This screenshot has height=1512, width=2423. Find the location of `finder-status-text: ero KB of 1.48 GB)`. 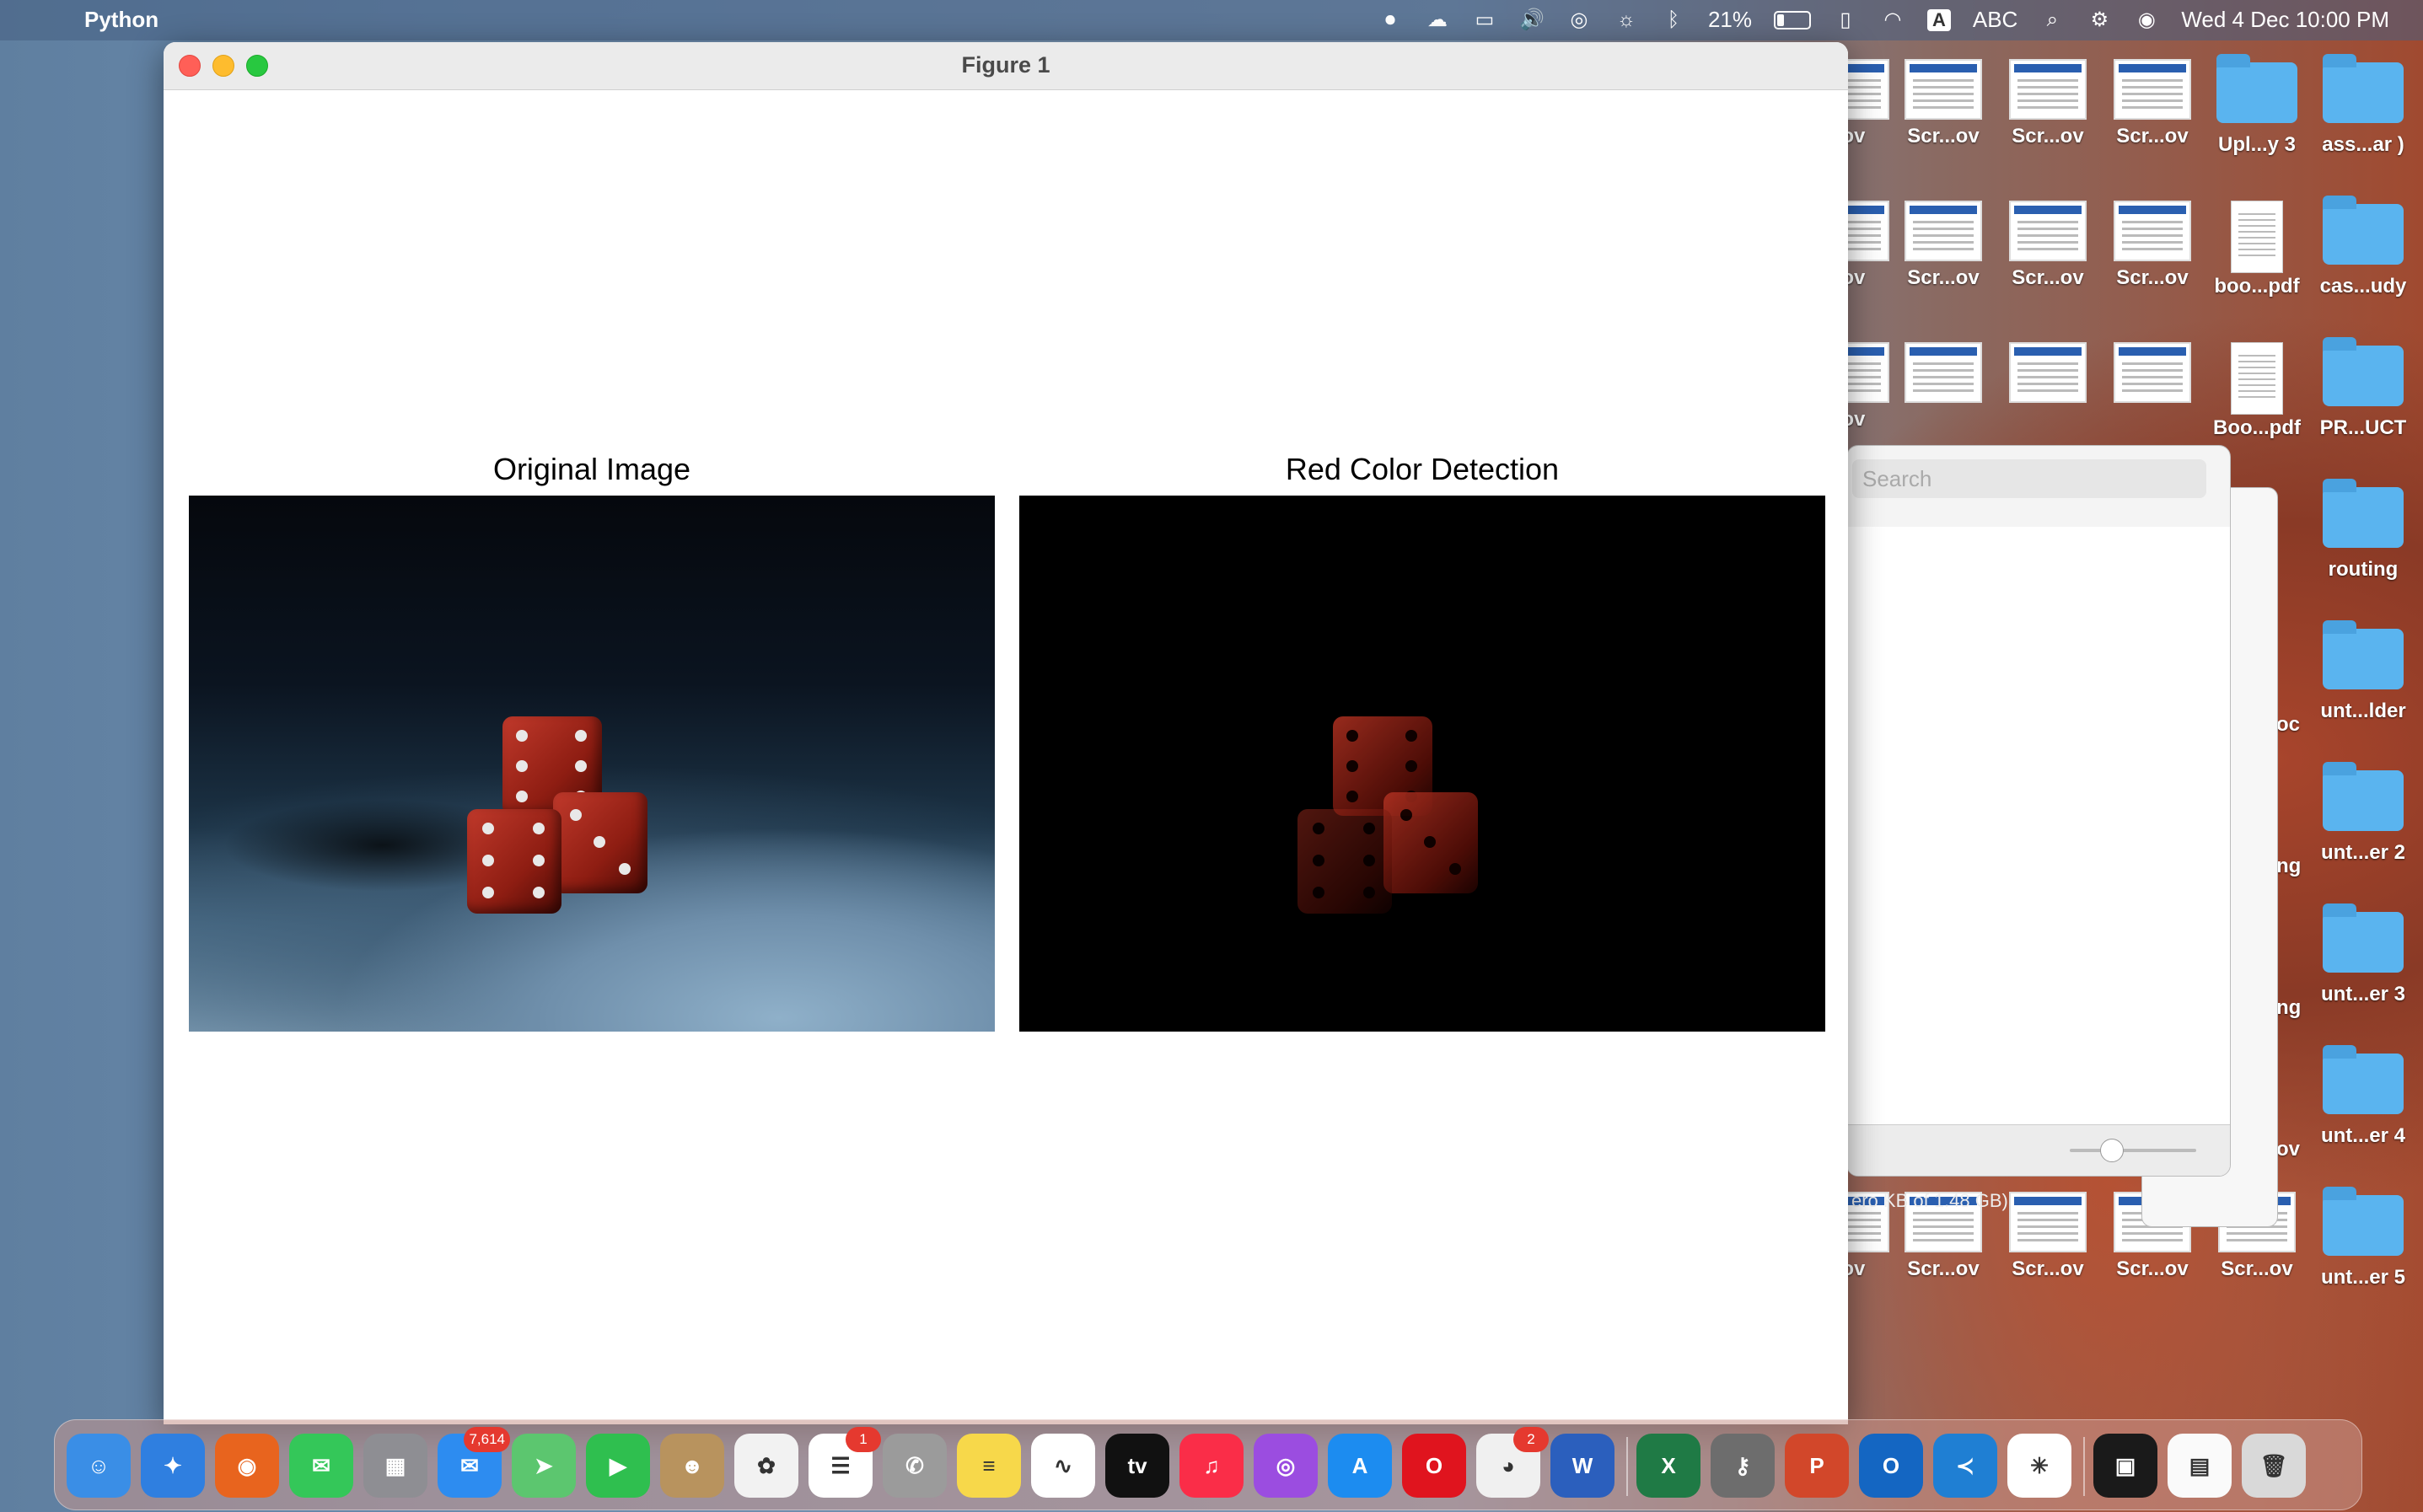

finder-status-text: ero KB of 1.48 GB) is located at coordinates (1929, 1200).